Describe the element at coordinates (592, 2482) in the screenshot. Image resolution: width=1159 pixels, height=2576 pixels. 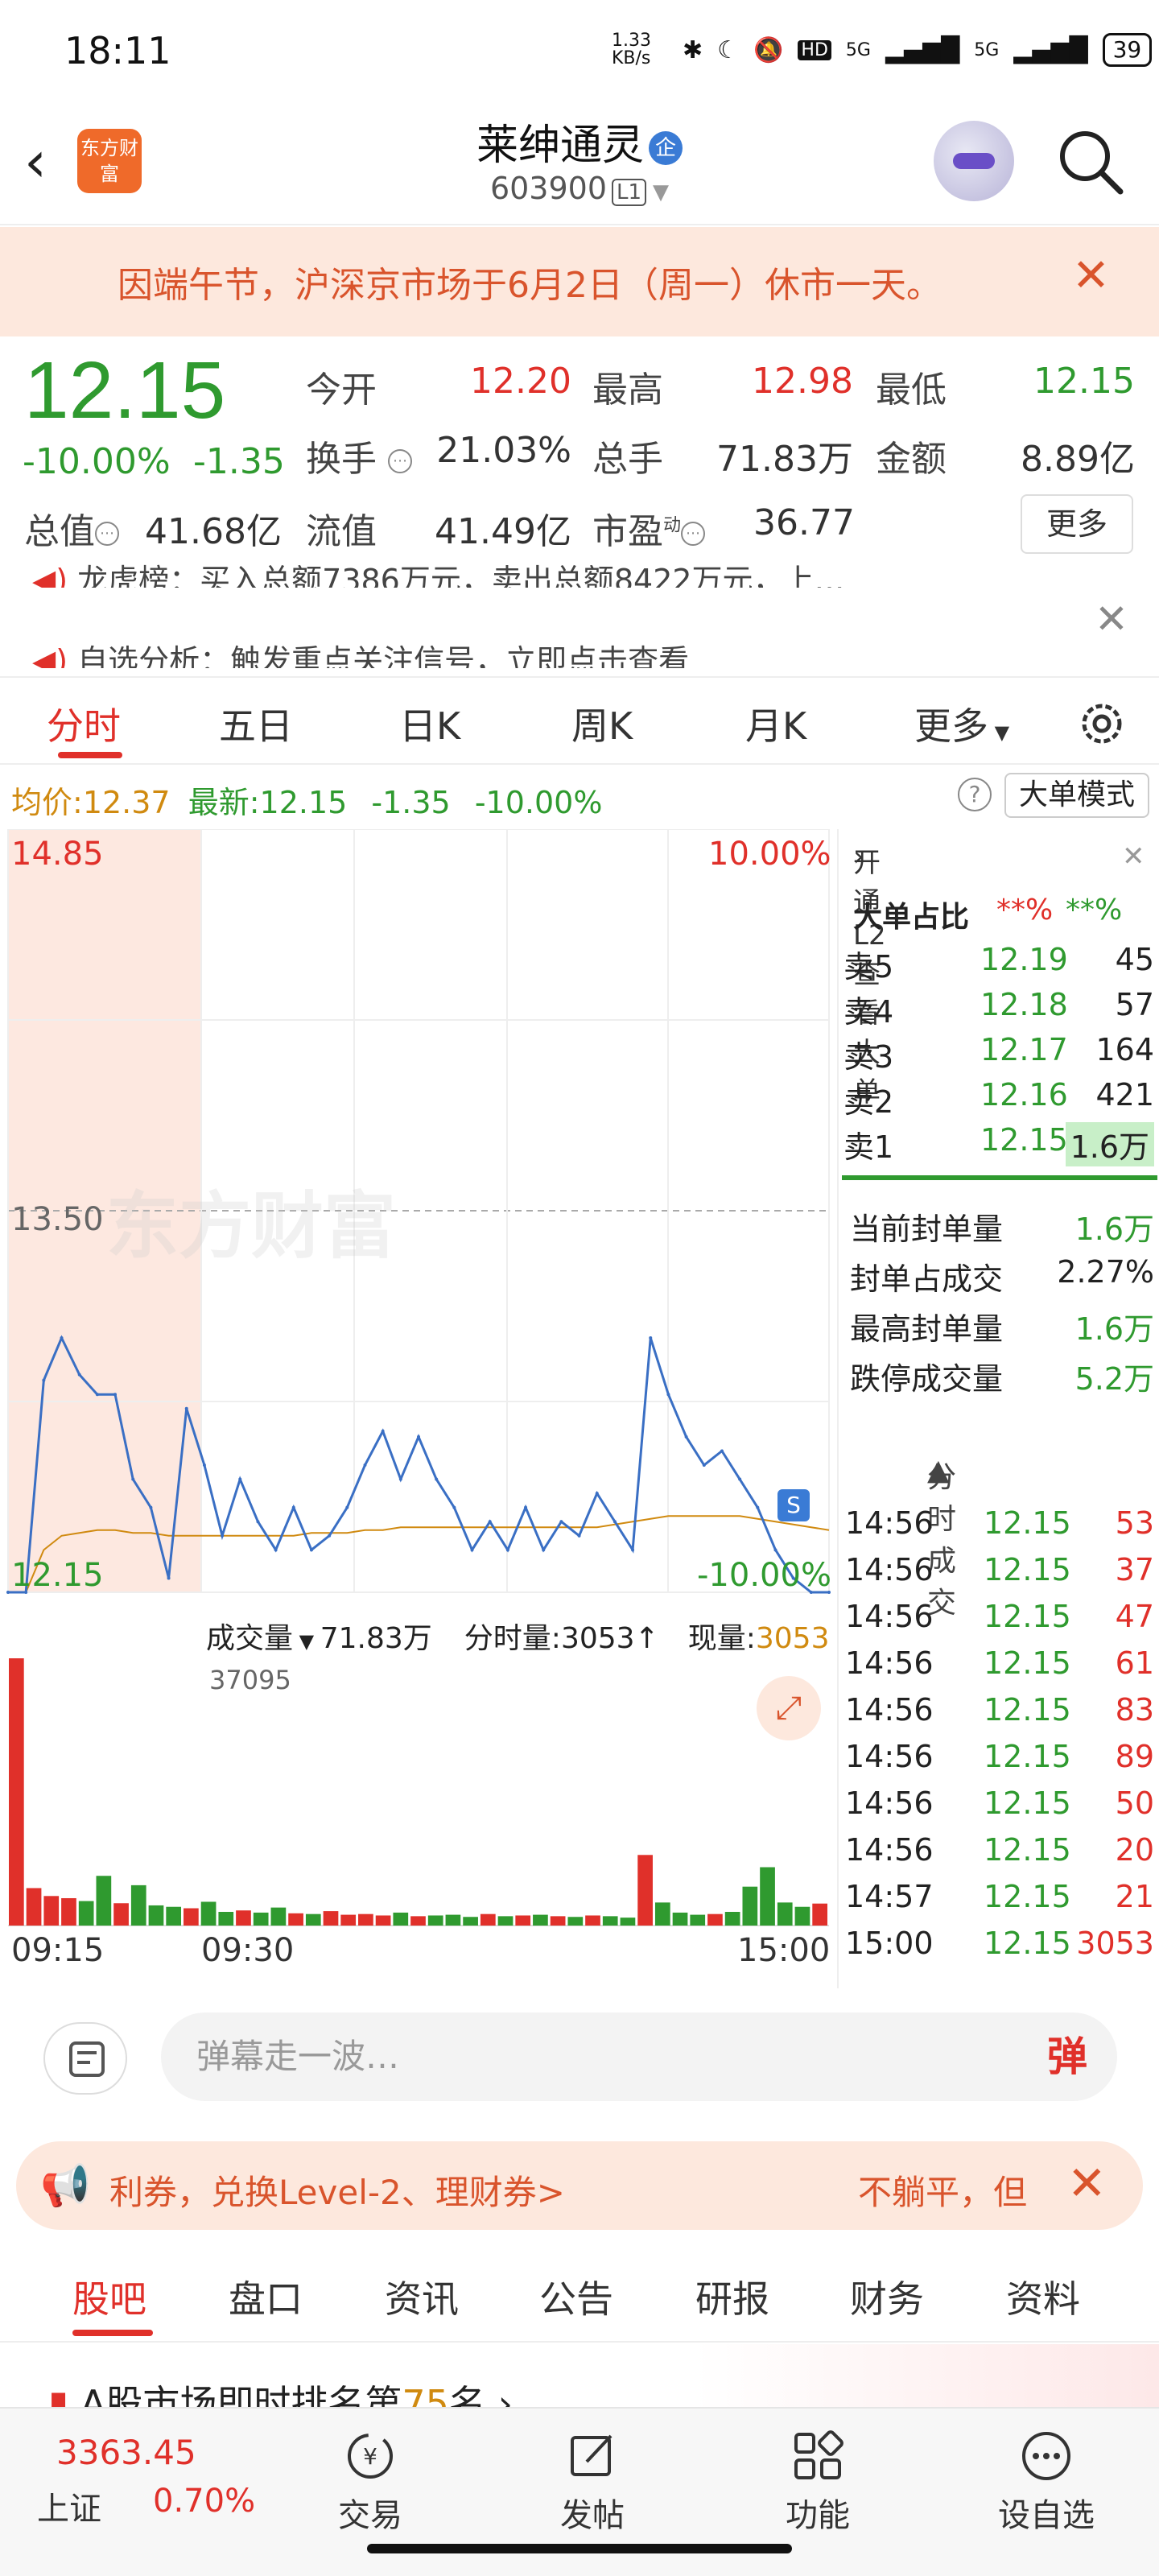
I see `nav-post: 发帖` at that location.